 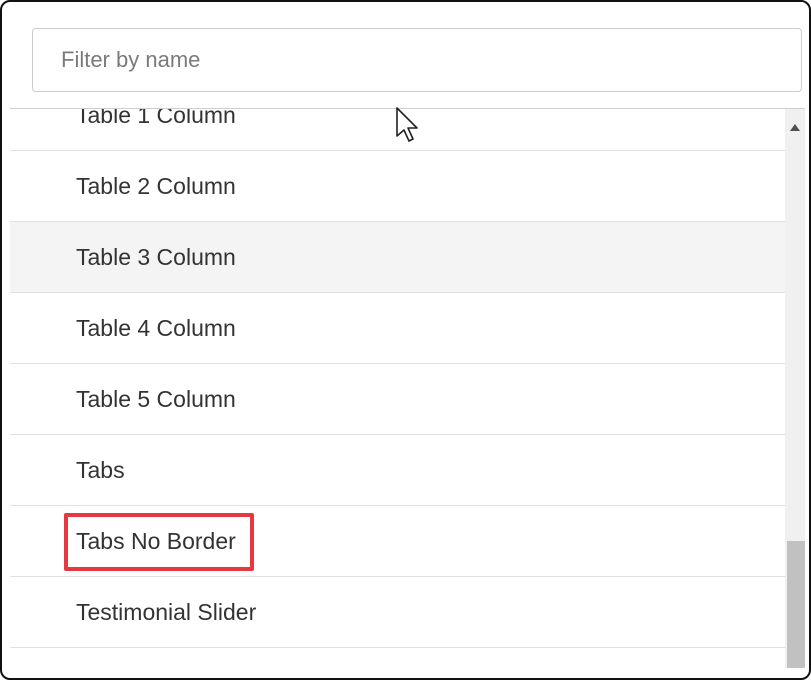 What do you see at coordinates (397, 612) in the screenshot?
I see `list-item-testimonial-slider: Testimonial Slider` at bounding box center [397, 612].